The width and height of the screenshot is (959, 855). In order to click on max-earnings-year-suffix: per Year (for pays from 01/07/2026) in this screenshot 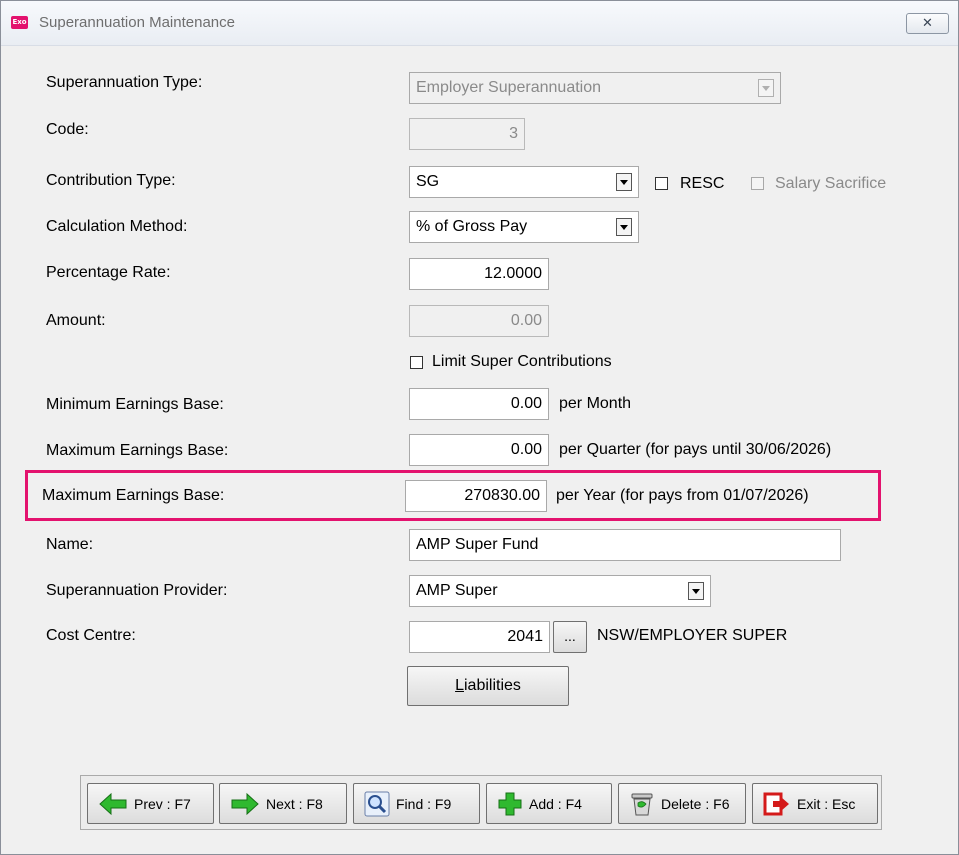, I will do `click(682, 495)`.